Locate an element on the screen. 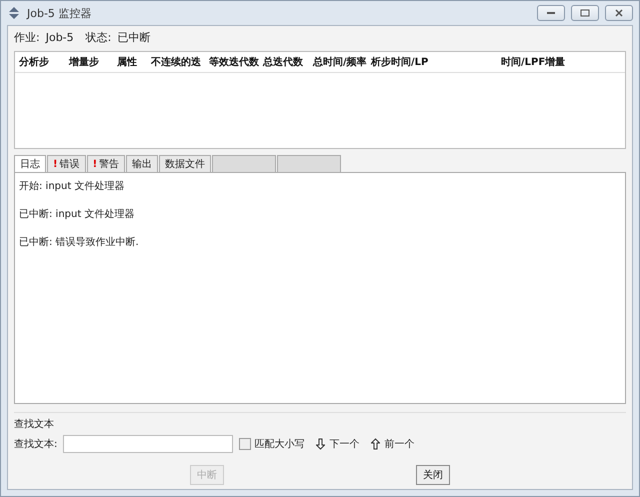 The image size is (640, 497). close-icon is located at coordinates (619, 13).